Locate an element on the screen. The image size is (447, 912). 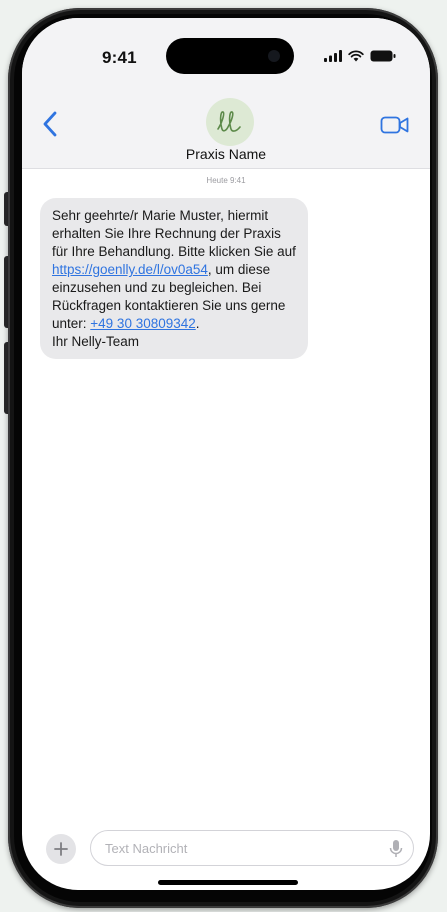
status-time: 9:41 is located at coordinates (119, 57).